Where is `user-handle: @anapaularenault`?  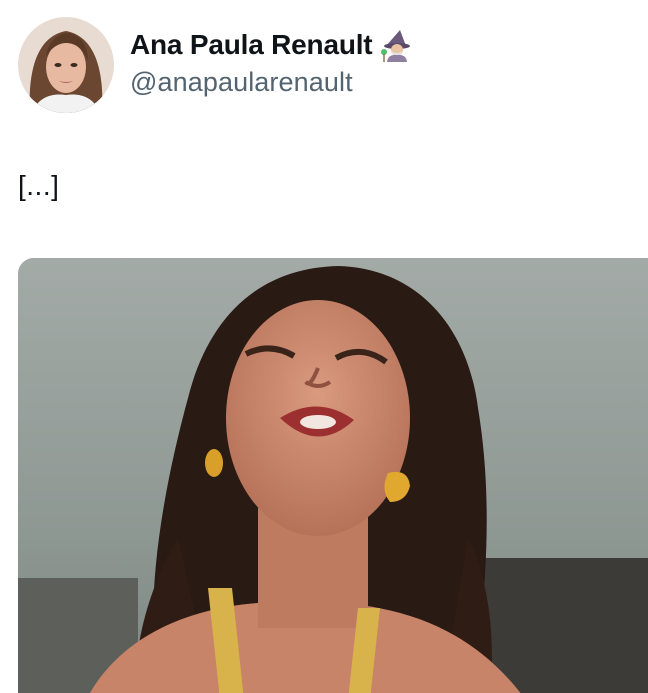
user-handle: @anapaularenault is located at coordinates (272, 82).